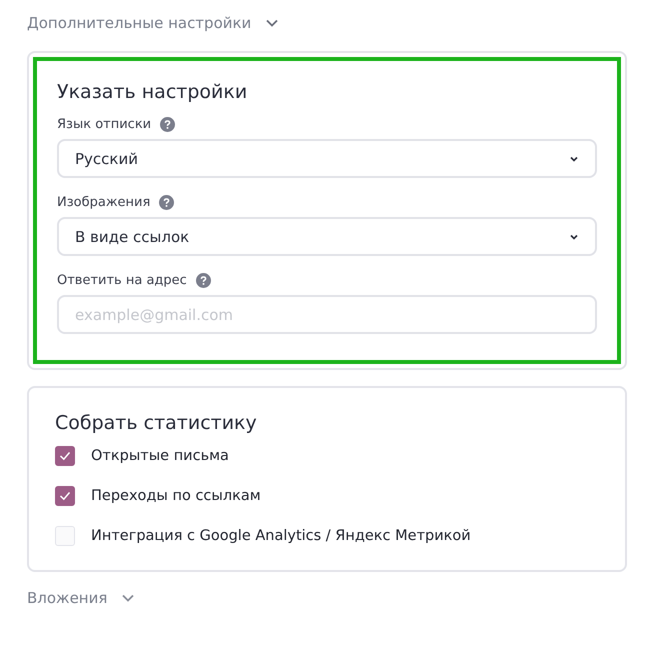 Image resolution: width=654 pixels, height=663 pixels. What do you see at coordinates (156, 423) in the screenshot?
I see `card-title: Собрать статистику` at bounding box center [156, 423].